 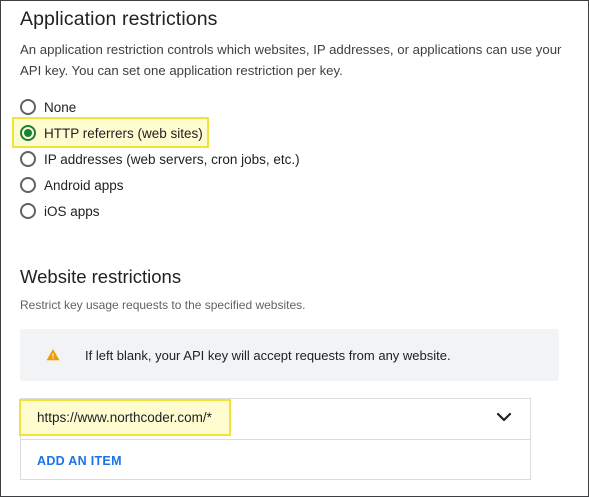 What do you see at coordinates (124, 417) in the screenshot?
I see `website-item-value: https://www.northcoder.com/*` at bounding box center [124, 417].